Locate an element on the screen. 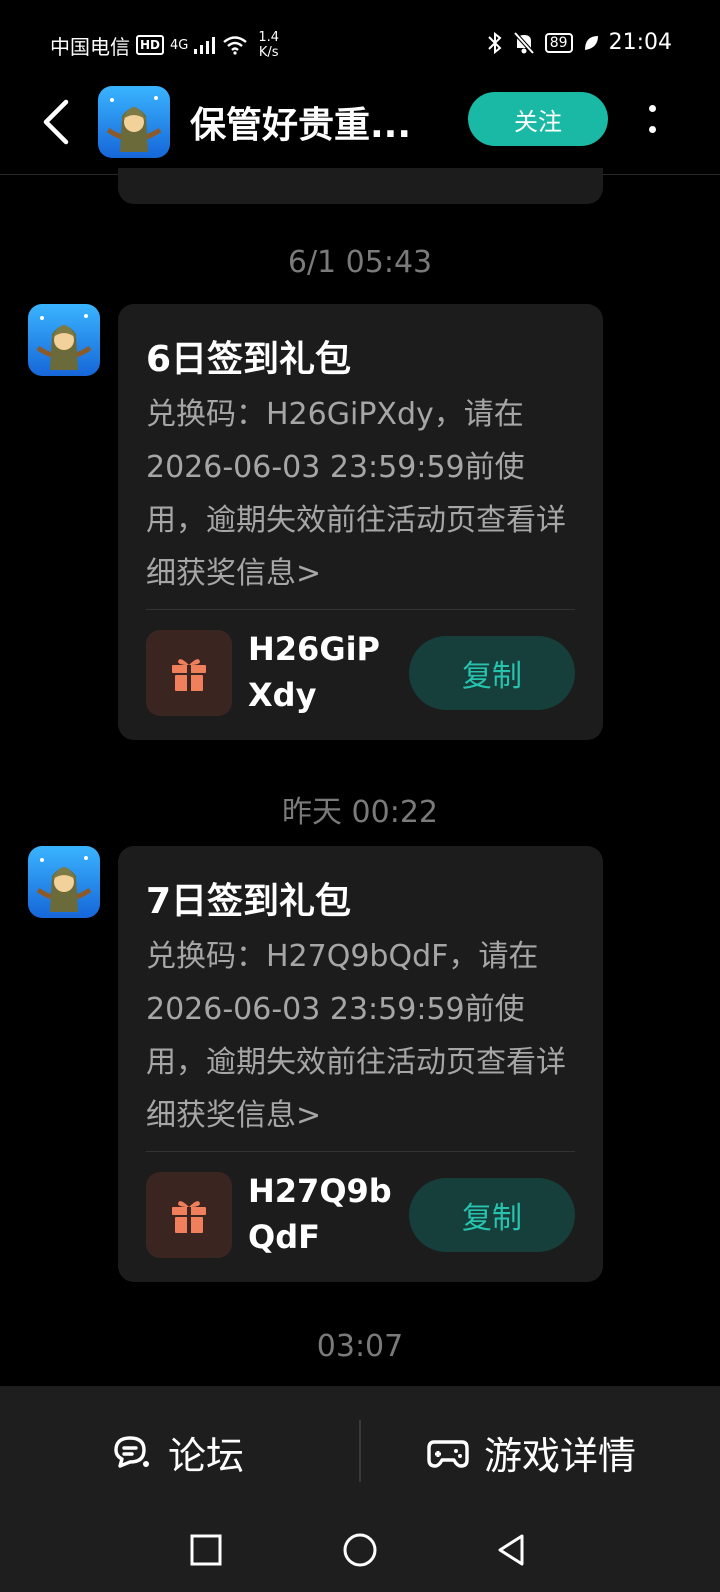 This screenshot has width=720, height=1592. redeem-code: H26GiPXdy is located at coordinates (314, 672).